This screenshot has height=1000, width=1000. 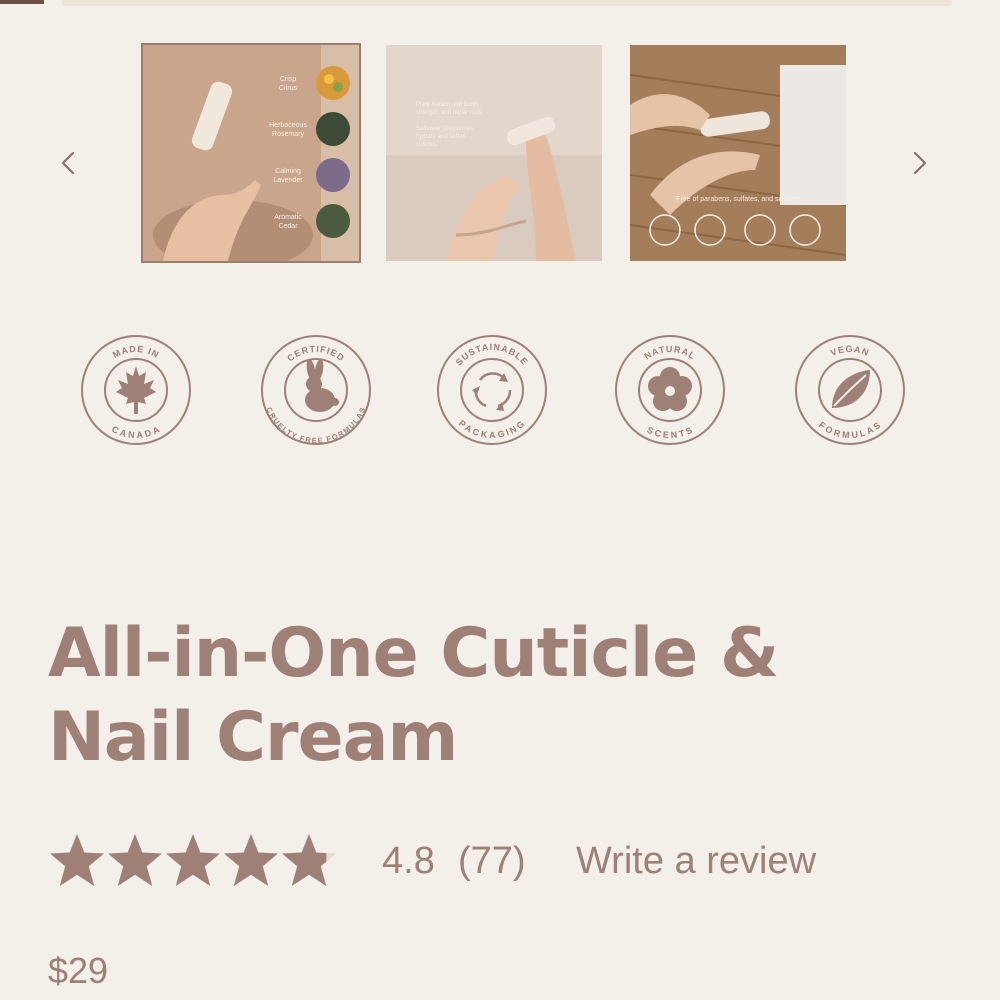 I want to click on thumb-1-label-4: Aromatic Cedar, so click(x=288, y=222).